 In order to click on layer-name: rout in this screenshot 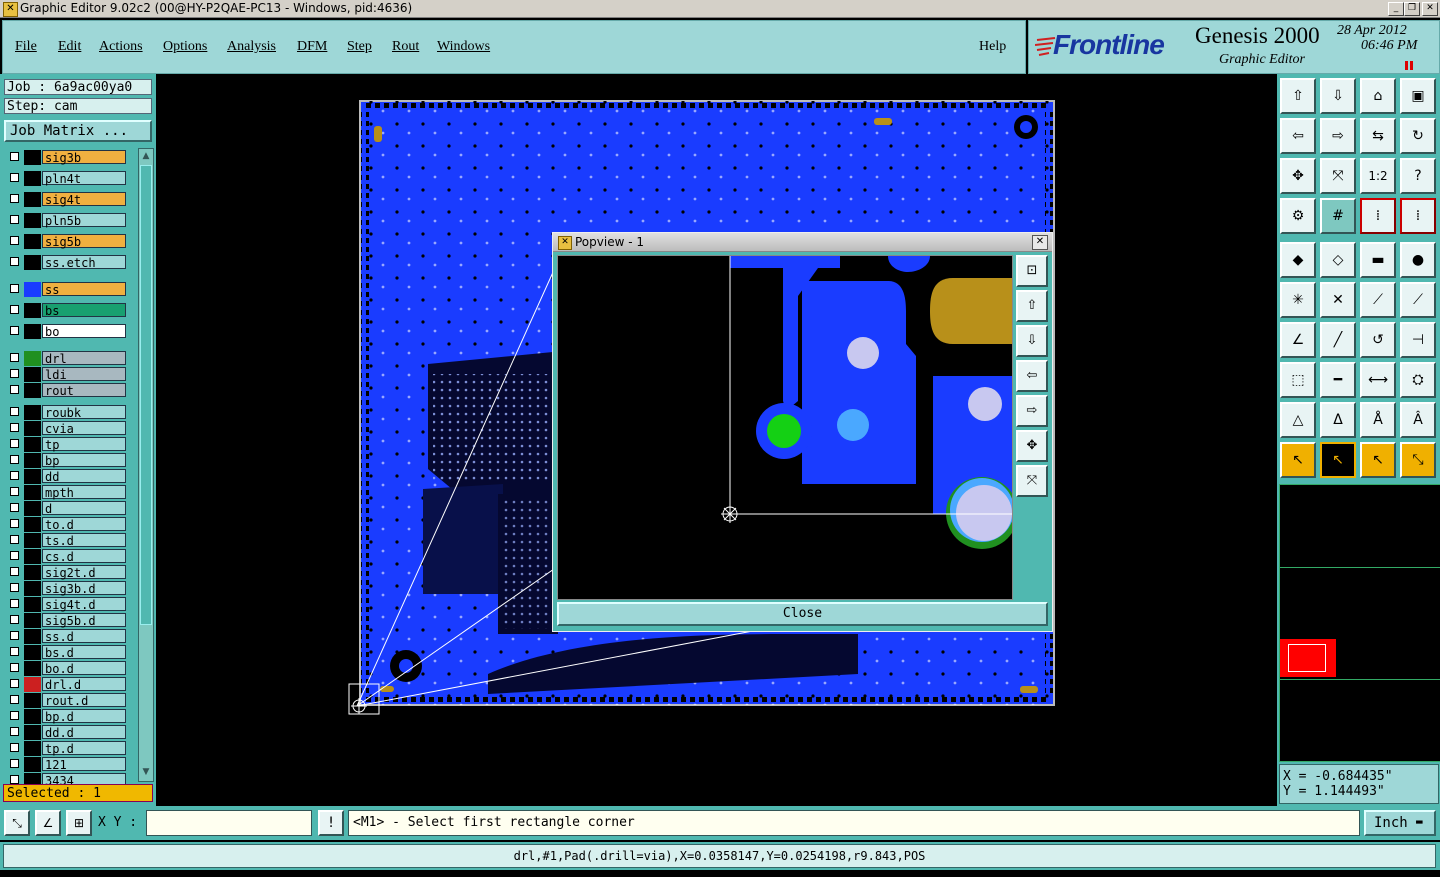, I will do `click(84, 390)`.